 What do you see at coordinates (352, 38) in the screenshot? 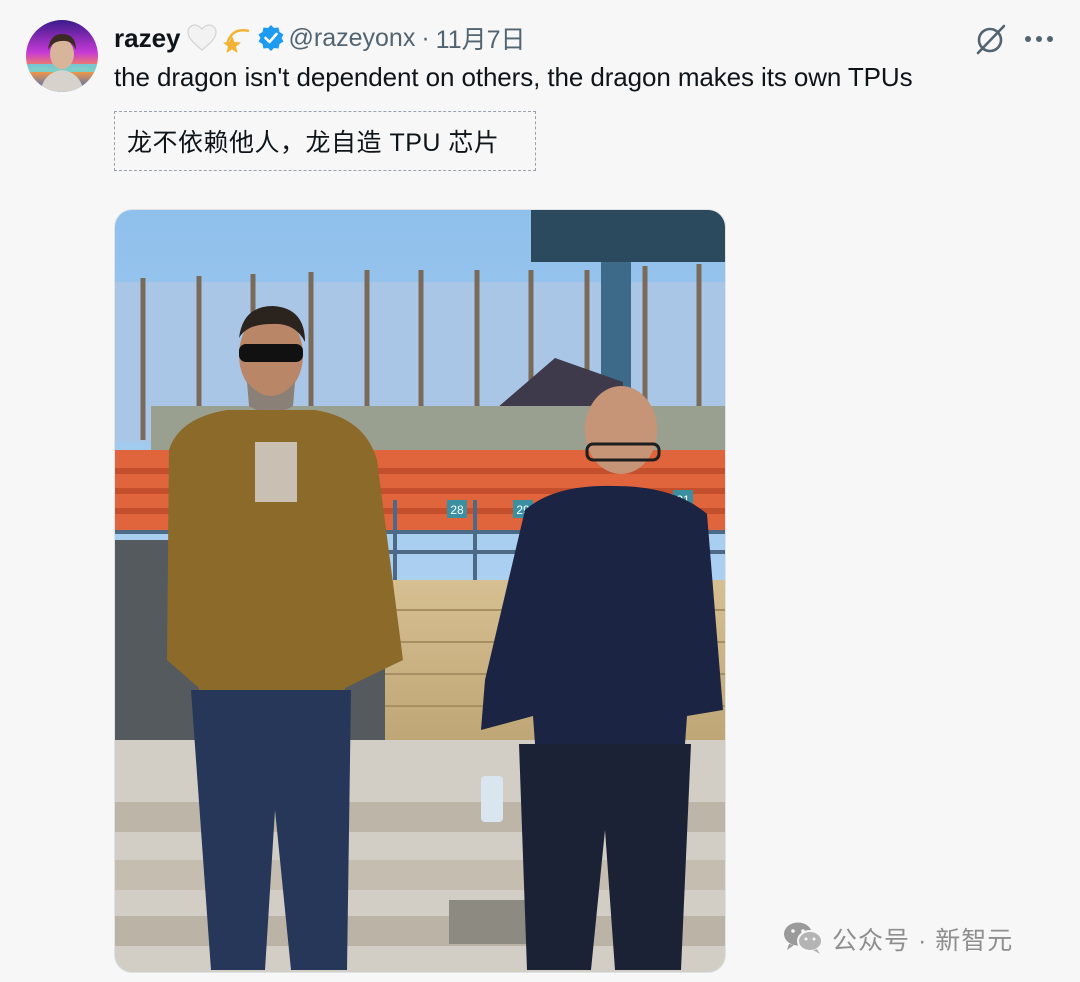
I see `author-handle: @razeyonx` at bounding box center [352, 38].